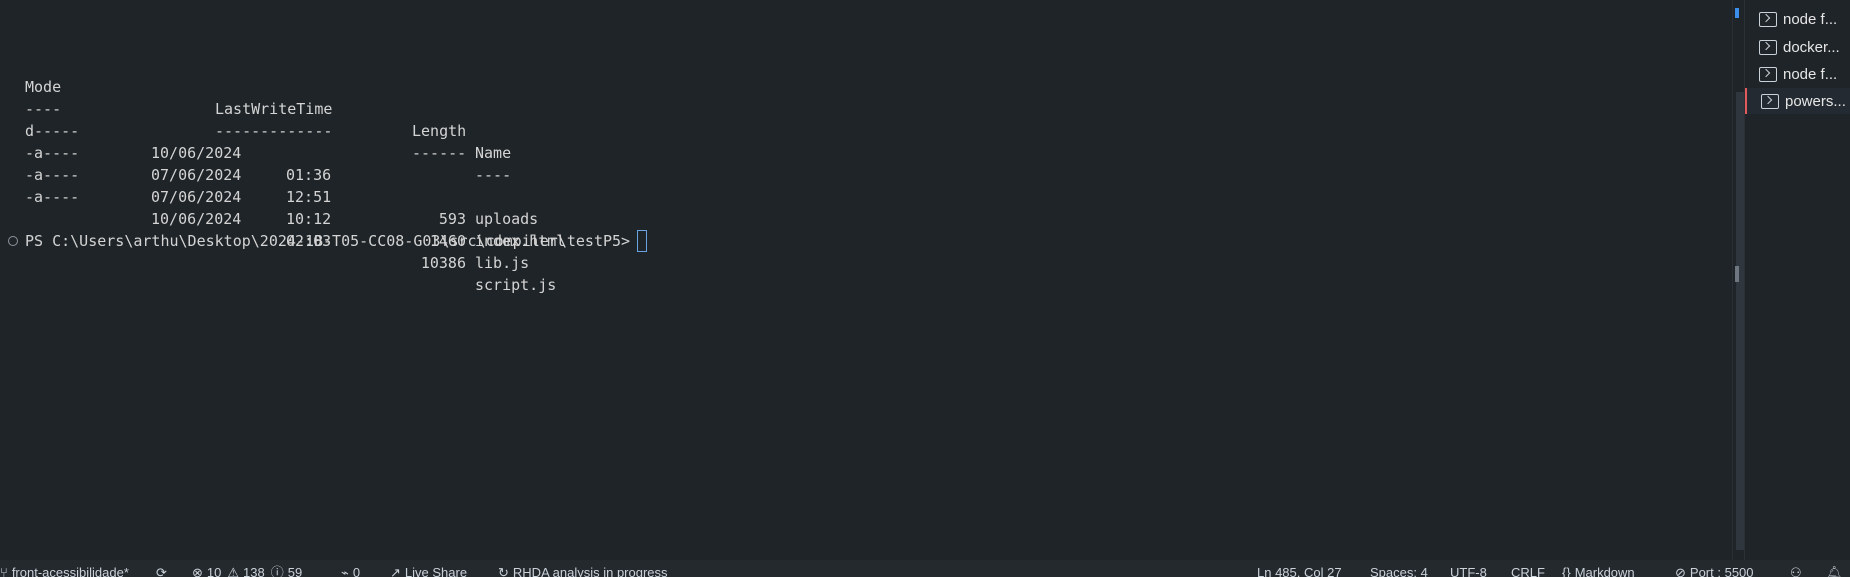  What do you see at coordinates (277, 571) in the screenshot?
I see `info-icon: ⓘ` at bounding box center [277, 571].